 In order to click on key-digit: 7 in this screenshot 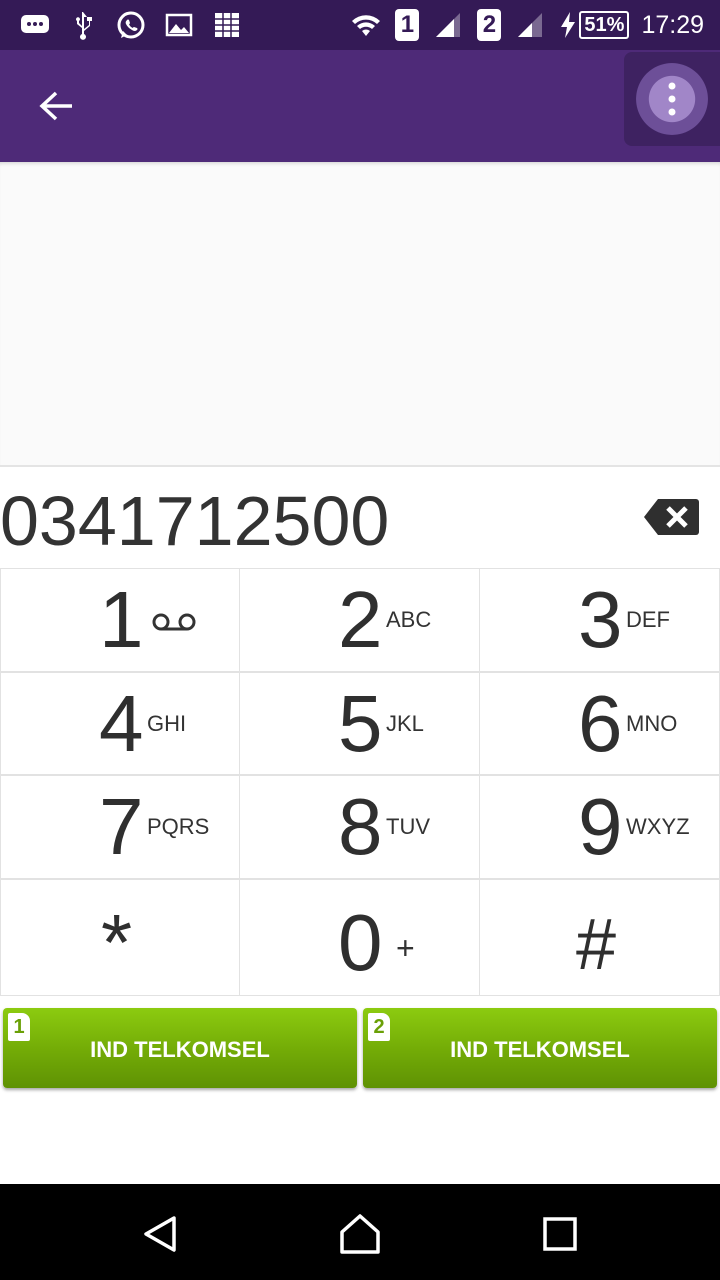, I will do `click(121, 826)`.